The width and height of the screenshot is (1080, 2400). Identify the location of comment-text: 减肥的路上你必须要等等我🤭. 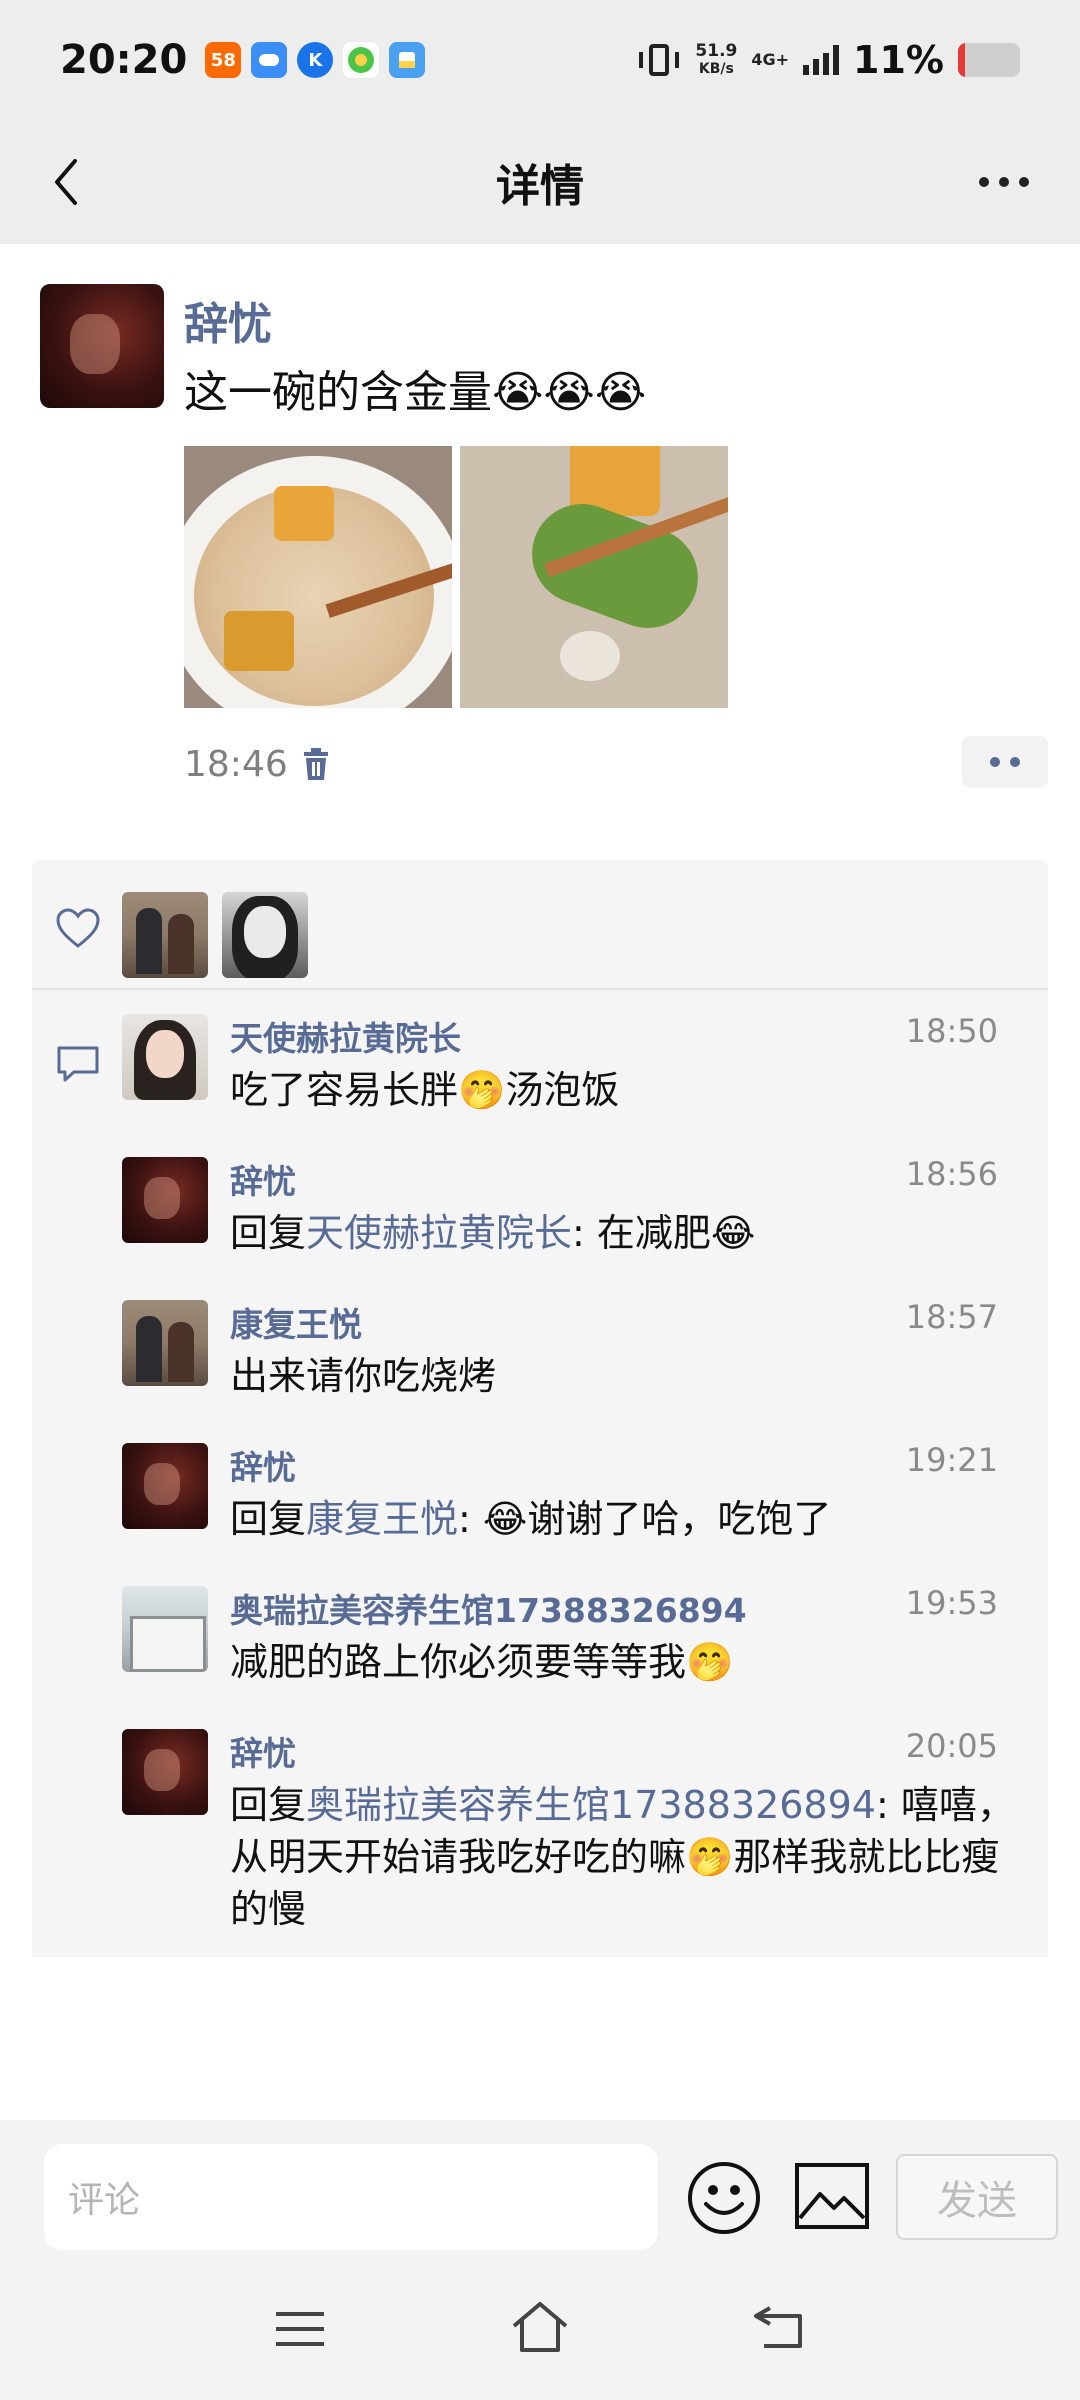
(482, 1662).